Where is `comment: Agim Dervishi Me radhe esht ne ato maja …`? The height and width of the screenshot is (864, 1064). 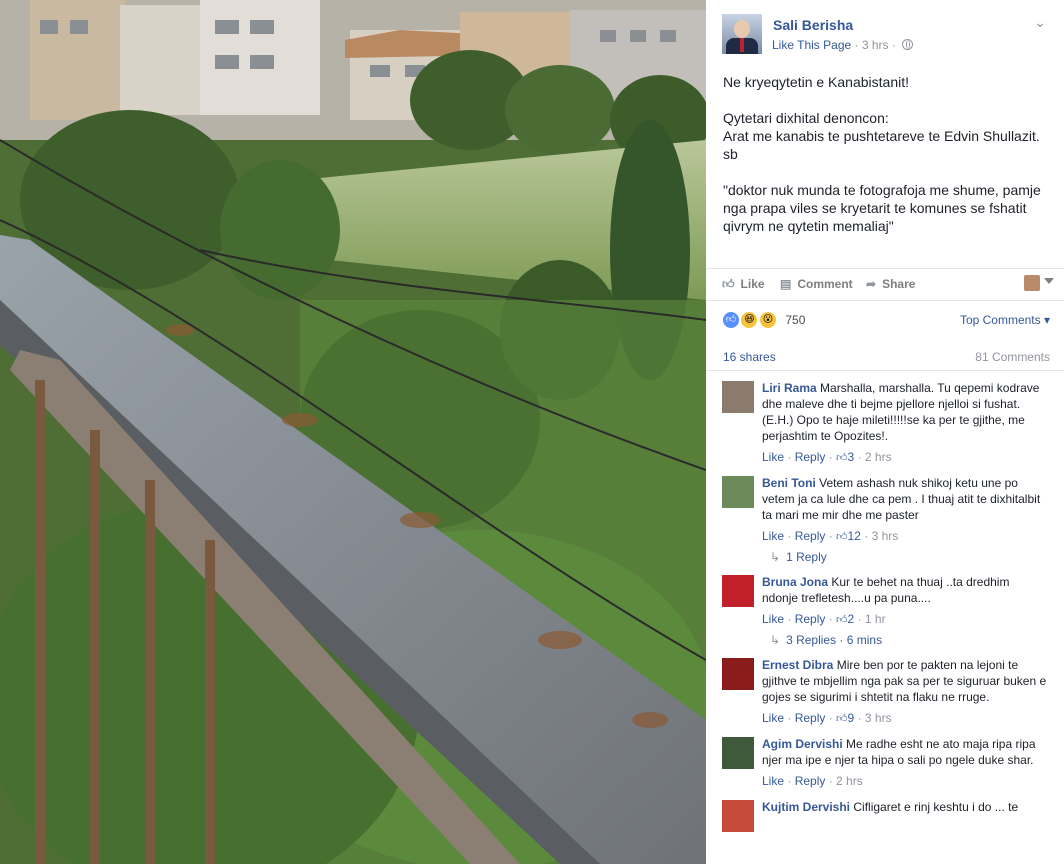
comment: Agim Dervishi Me radhe esht ne ato maja … is located at coordinates (885, 760).